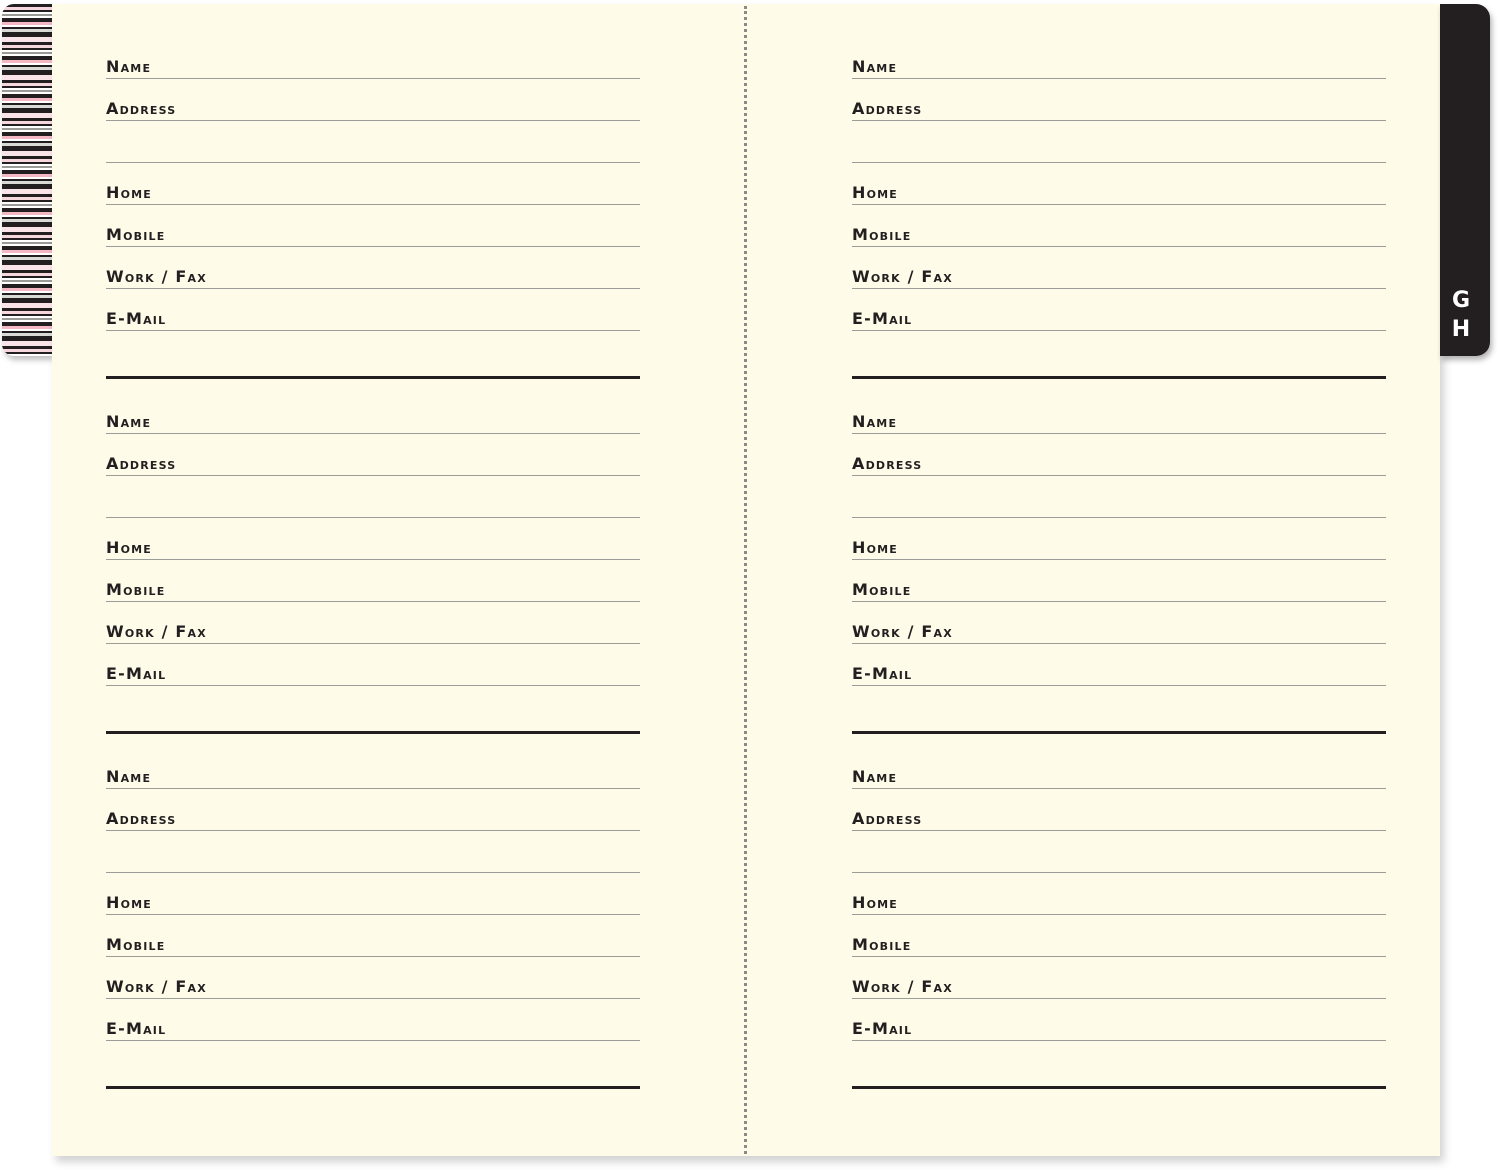 This screenshot has height=1170, width=1500. I want to click on index-tab-letters: G H, so click(1461, 315).